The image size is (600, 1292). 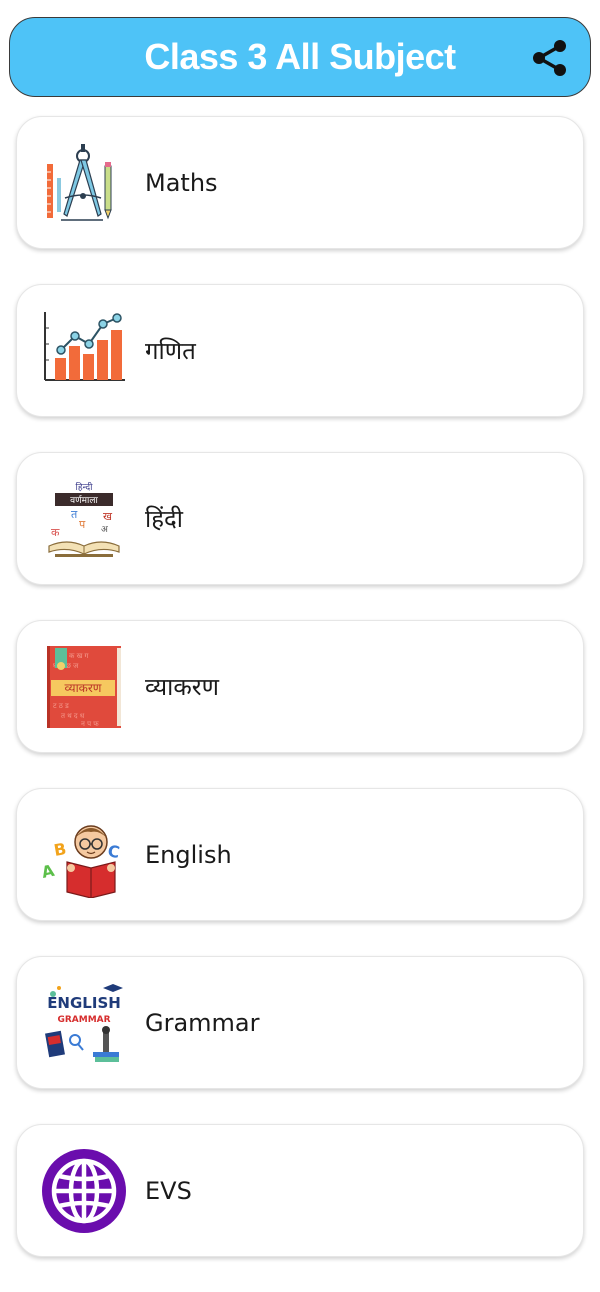 What do you see at coordinates (84, 855) in the screenshot?
I see `abc-reading-kid-icon: B A C` at bounding box center [84, 855].